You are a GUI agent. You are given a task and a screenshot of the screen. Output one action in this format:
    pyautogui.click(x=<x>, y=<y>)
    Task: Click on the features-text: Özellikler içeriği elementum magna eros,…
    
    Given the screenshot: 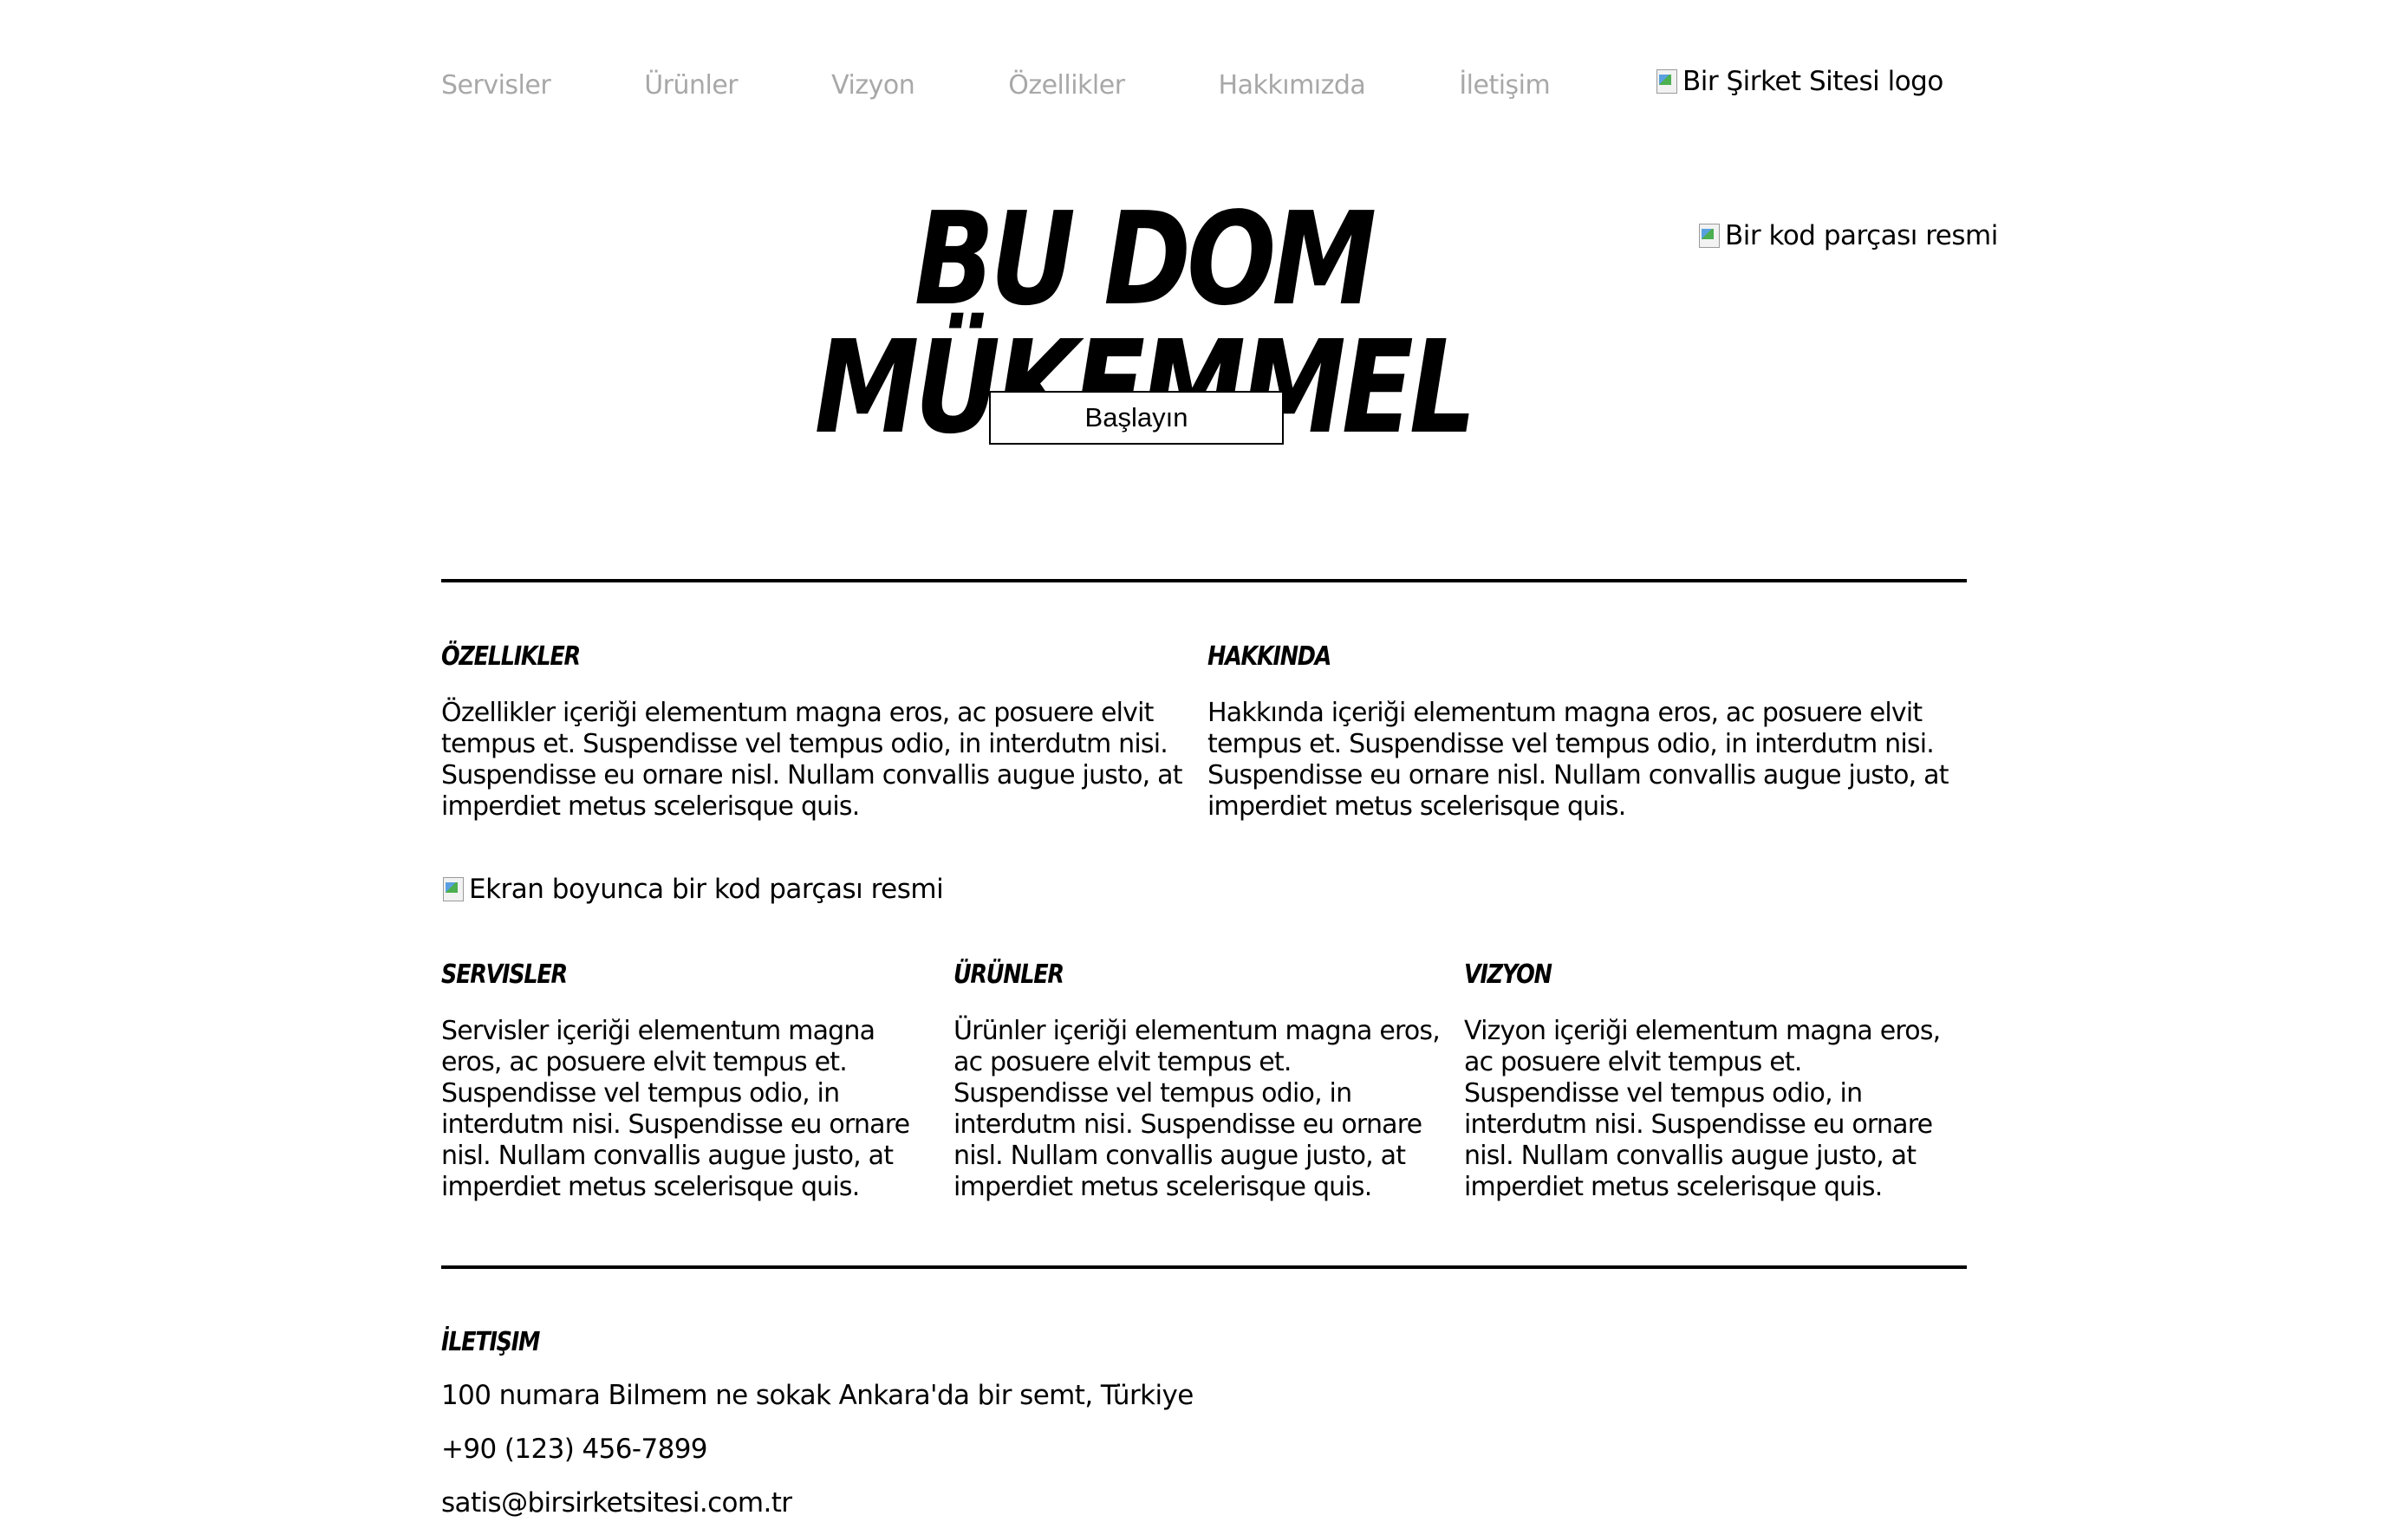 What is the action you would take?
    pyautogui.click(x=811, y=760)
    